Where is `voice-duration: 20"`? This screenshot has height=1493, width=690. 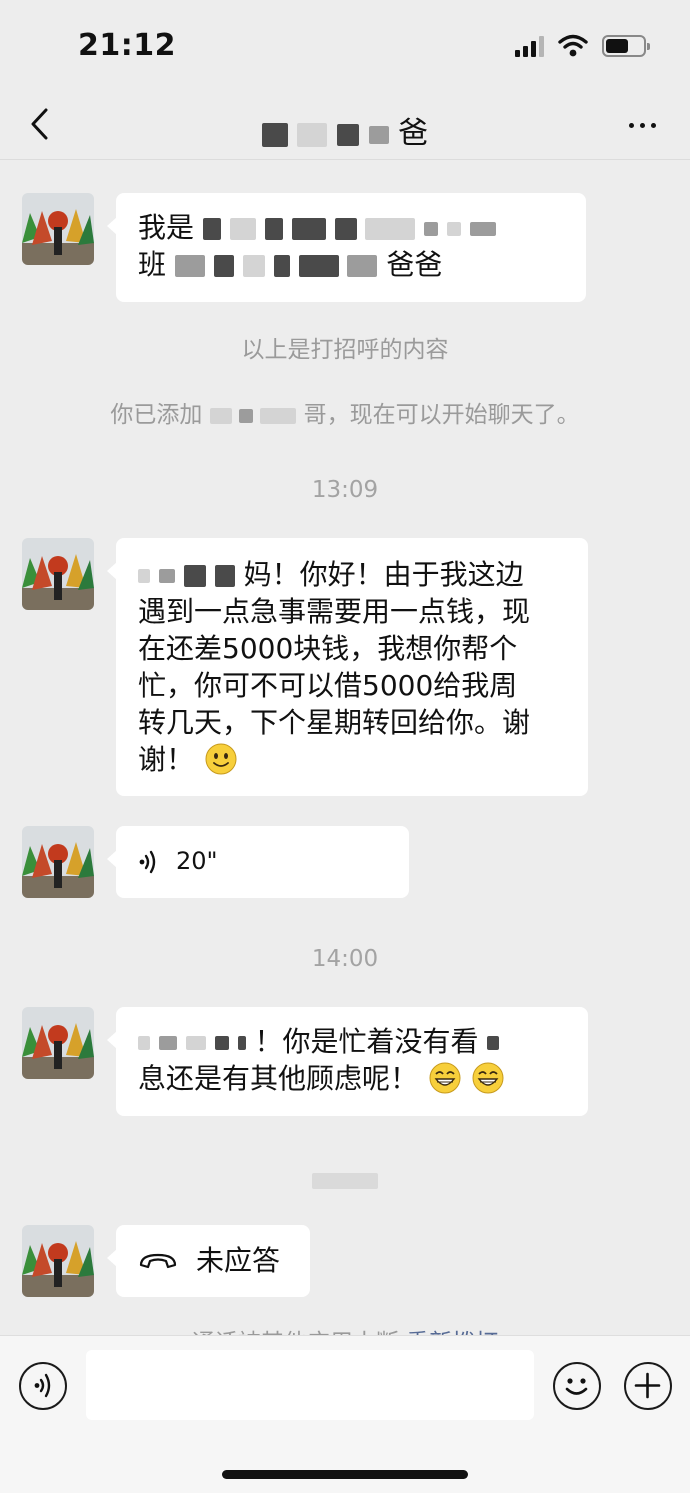 voice-duration: 20" is located at coordinates (197, 861).